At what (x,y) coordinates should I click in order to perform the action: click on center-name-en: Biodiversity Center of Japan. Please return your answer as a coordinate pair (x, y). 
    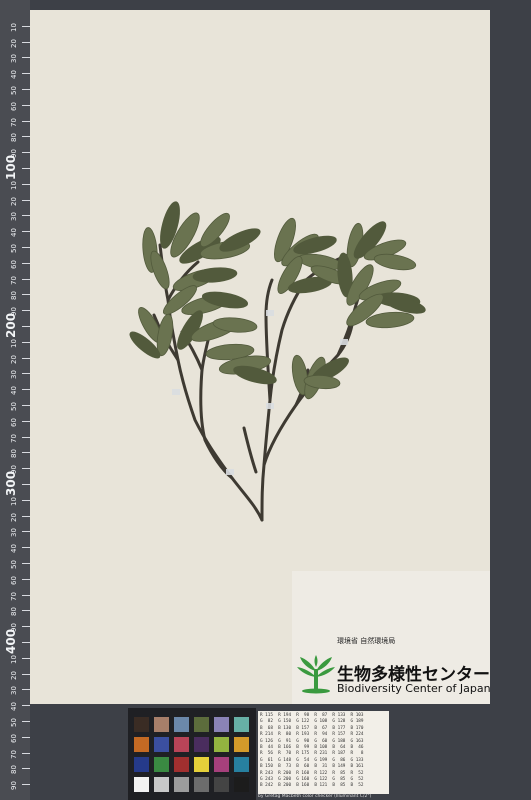
    Looking at the image, I should click on (414, 688).